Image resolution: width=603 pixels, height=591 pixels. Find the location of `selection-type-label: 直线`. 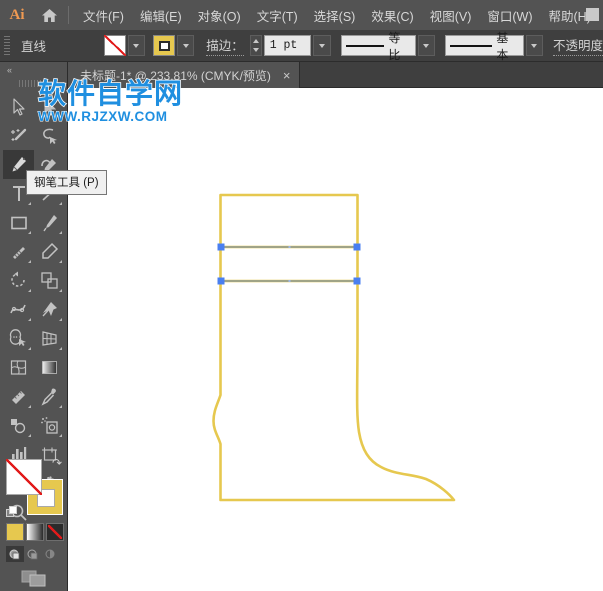

selection-type-label: 直线 is located at coordinates (34, 47).